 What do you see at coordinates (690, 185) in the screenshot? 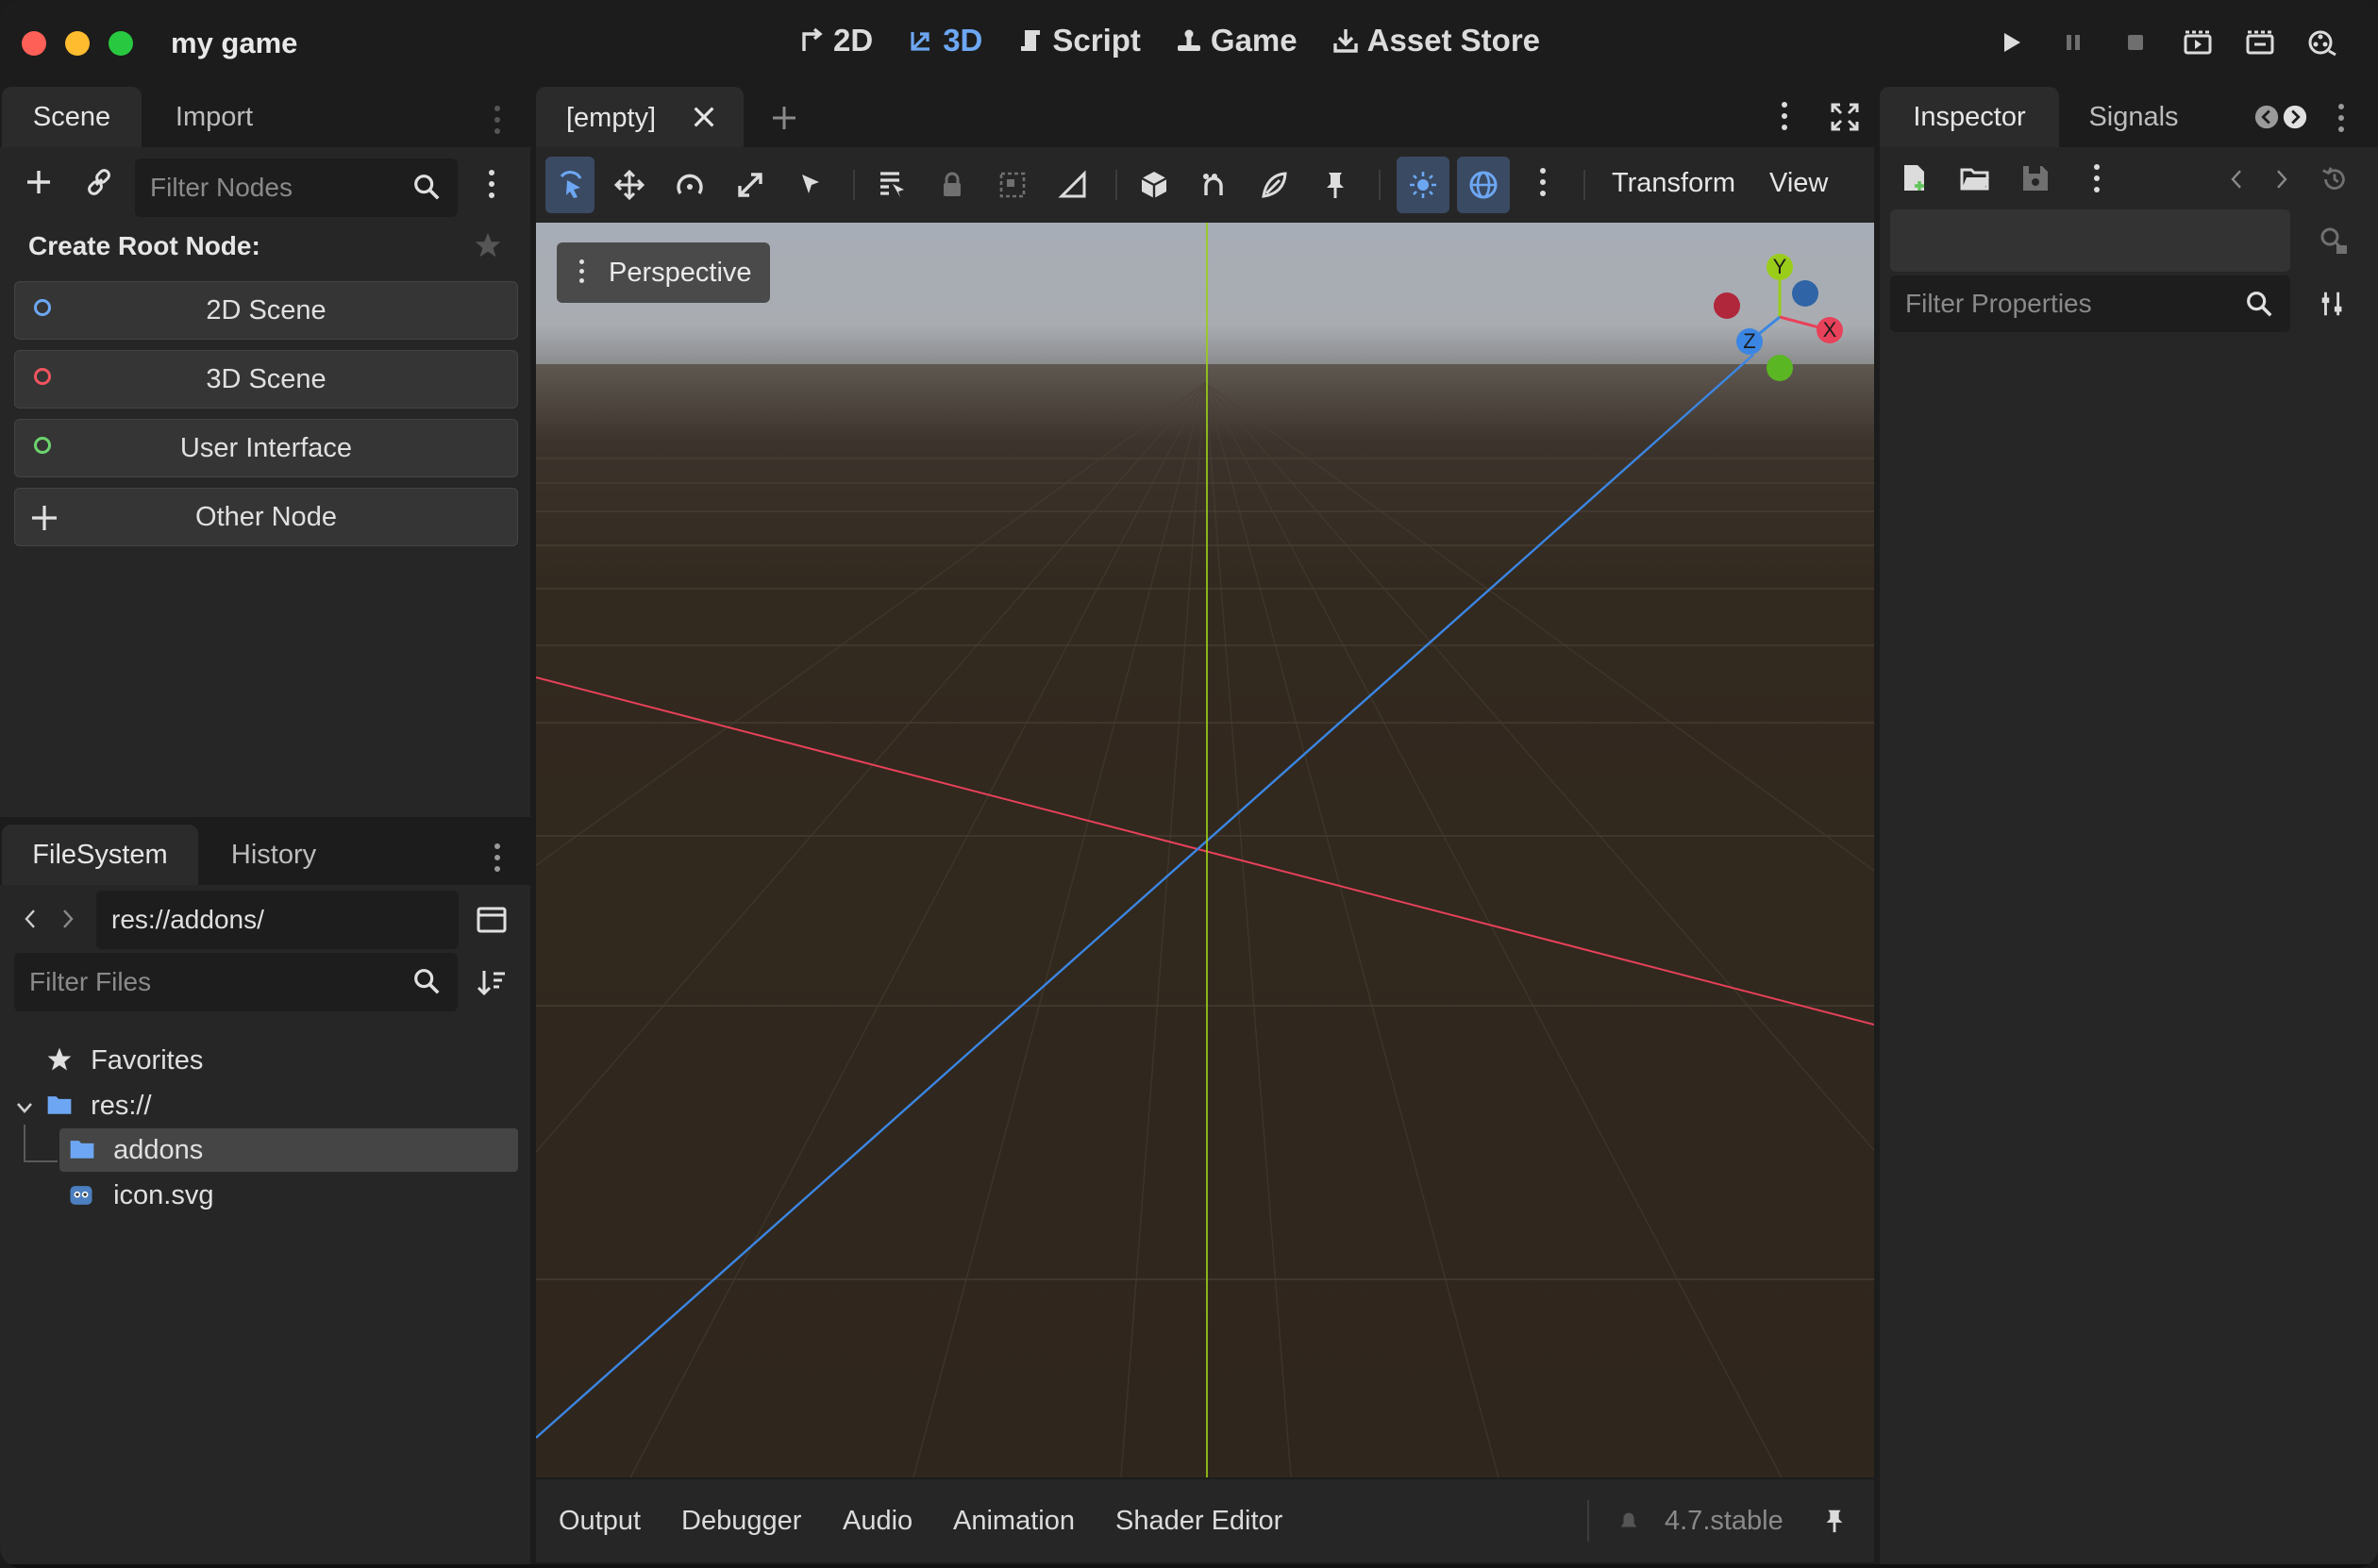
I see `rotate-icon` at bounding box center [690, 185].